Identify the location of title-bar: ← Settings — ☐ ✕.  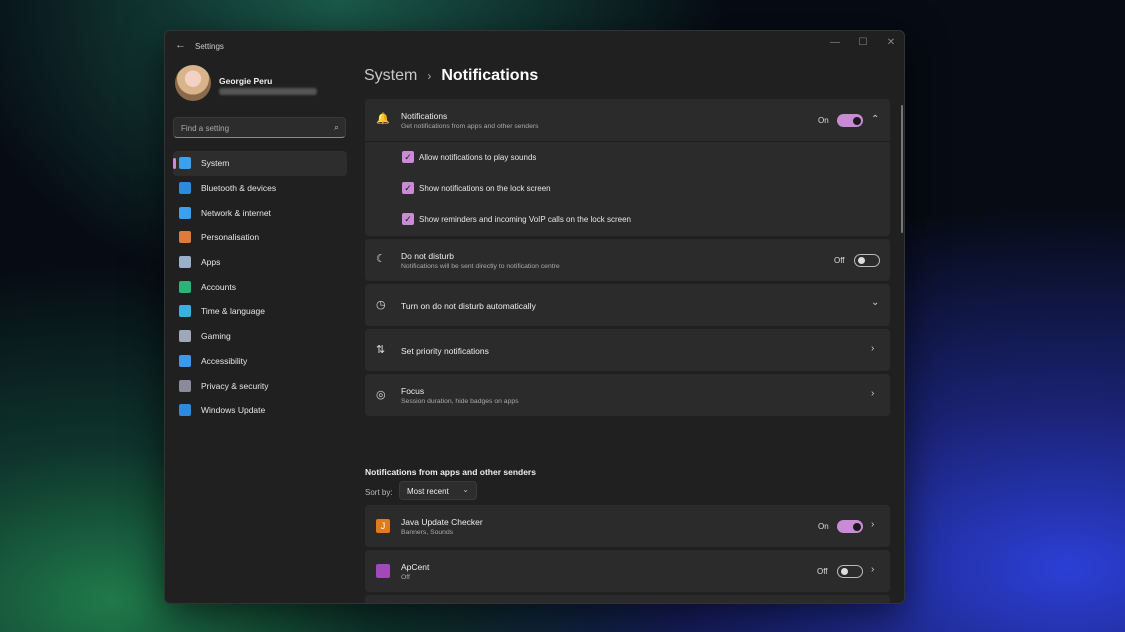
(534, 46).